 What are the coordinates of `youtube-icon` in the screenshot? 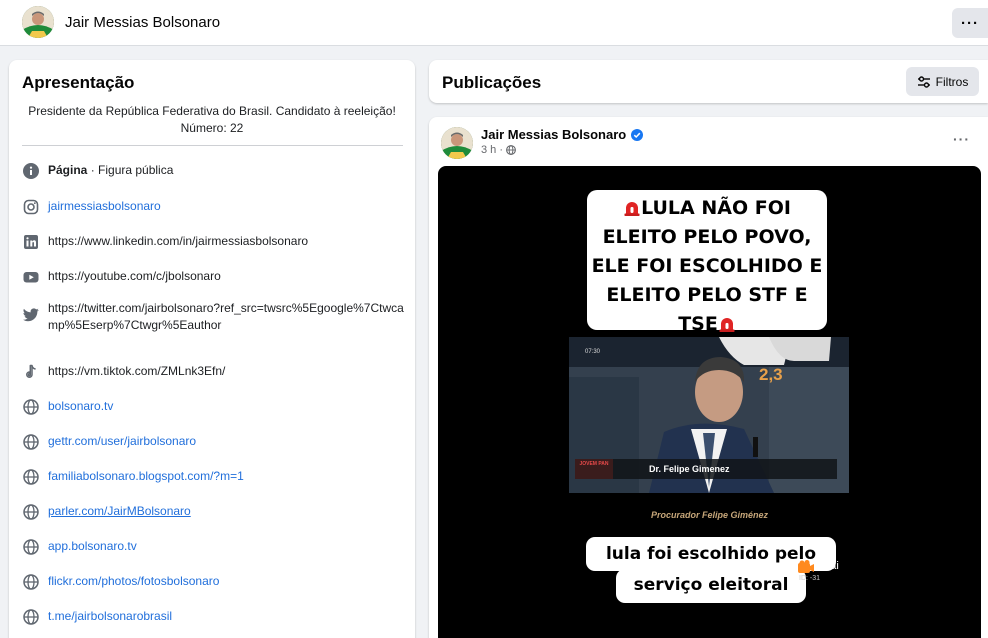 It's located at (31, 277).